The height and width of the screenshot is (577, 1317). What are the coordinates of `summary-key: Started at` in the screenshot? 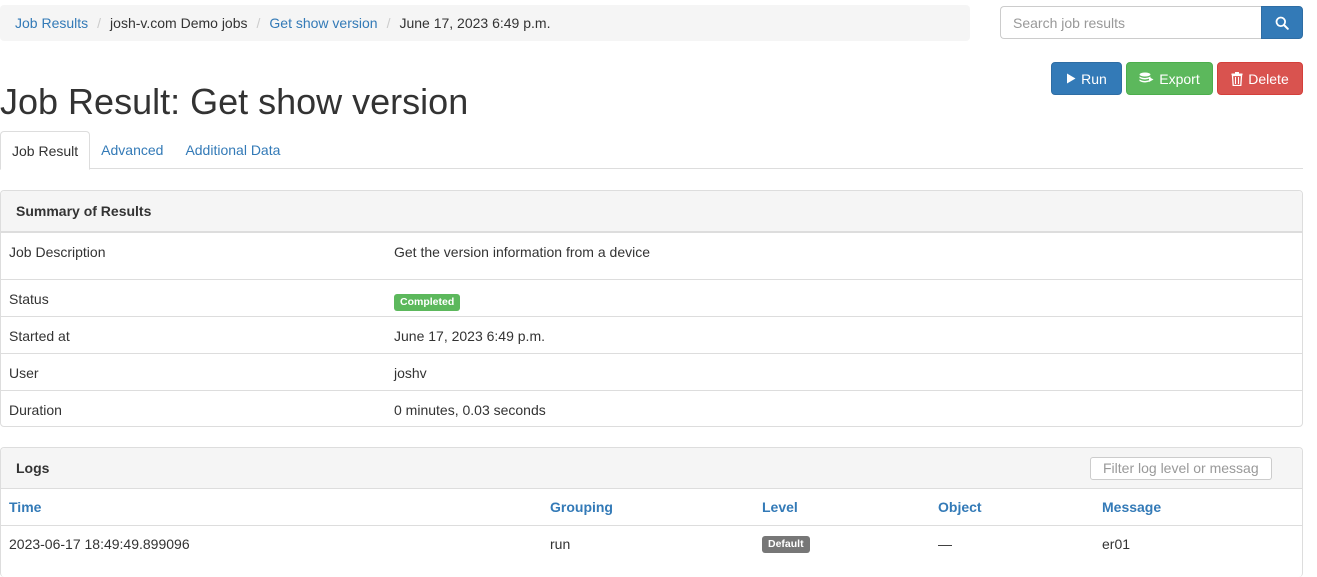 It's located at (39, 336).